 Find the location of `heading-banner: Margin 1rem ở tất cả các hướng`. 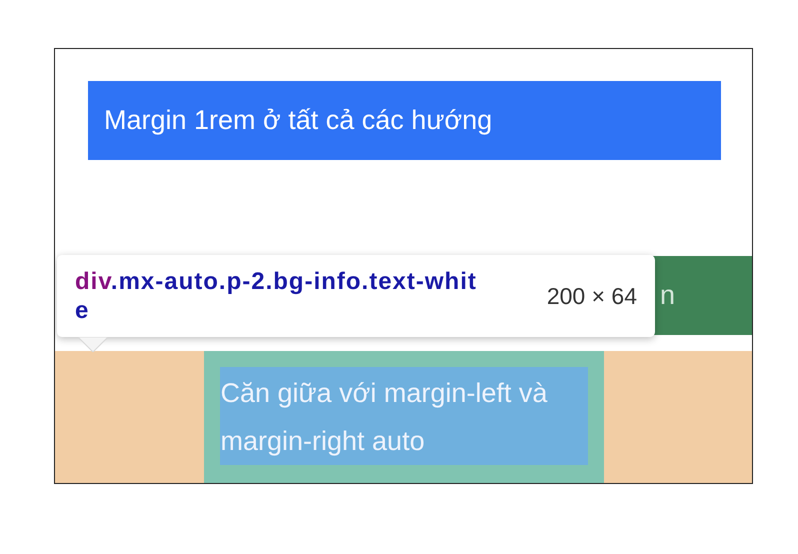

heading-banner: Margin 1rem ở tất cả các hướng is located at coordinates (404, 120).